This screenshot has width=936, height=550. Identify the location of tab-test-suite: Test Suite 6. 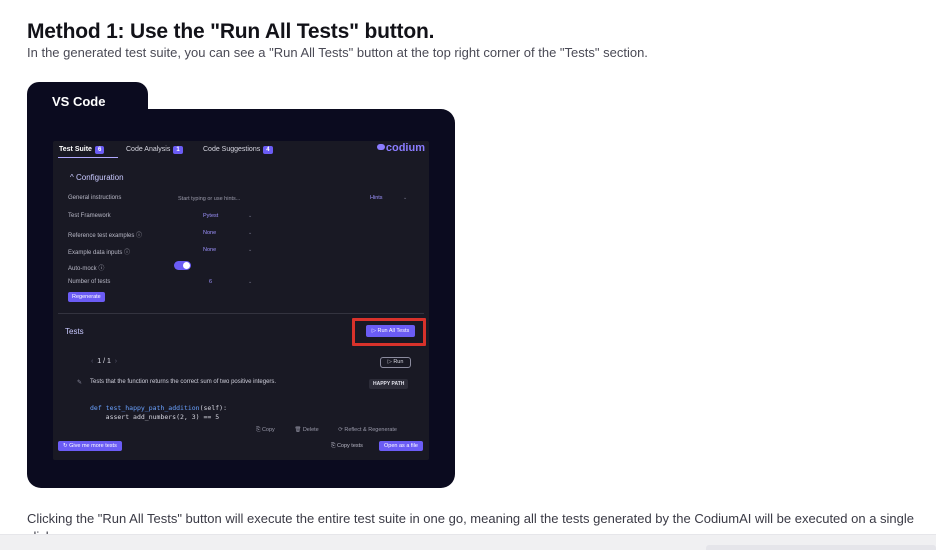
(82, 150).